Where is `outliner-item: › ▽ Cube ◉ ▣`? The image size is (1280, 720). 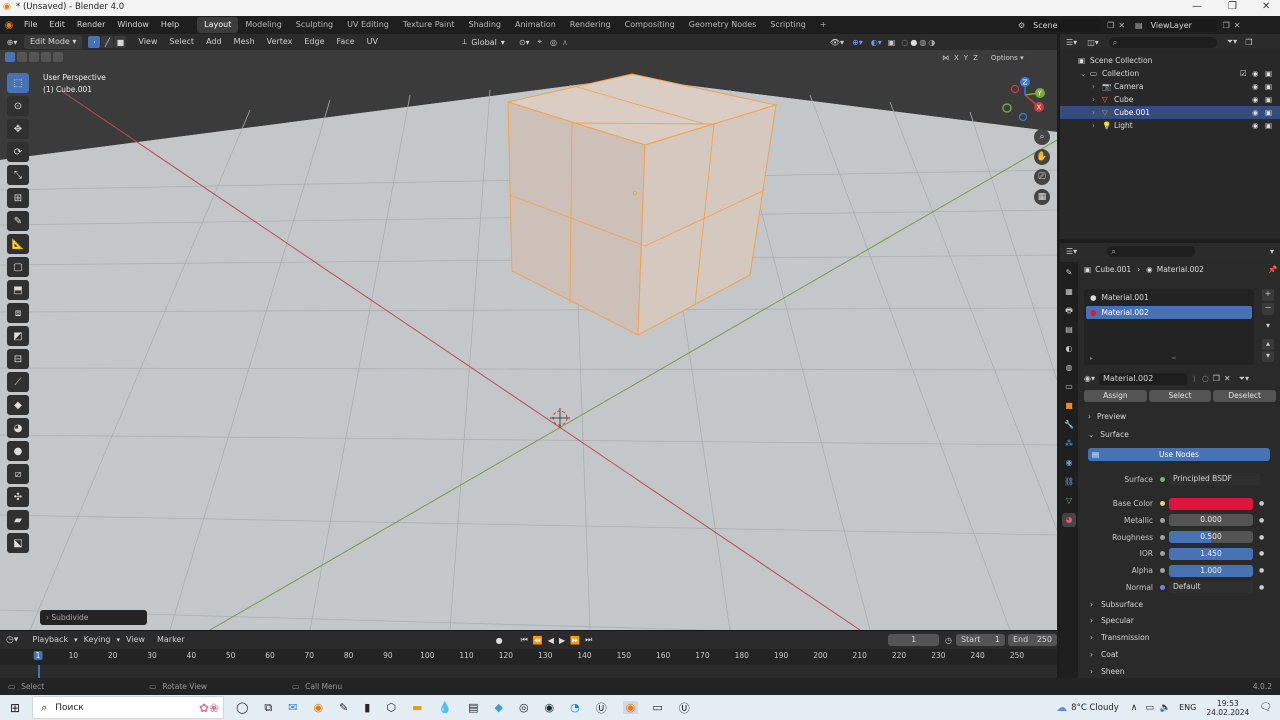
outliner-item: › ▽ Cube ◉ ▣ is located at coordinates (1170, 99).